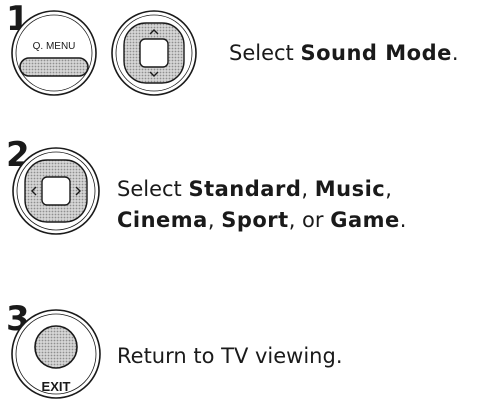 This screenshot has width=482, height=405. What do you see at coordinates (265, 53) in the screenshot?
I see `step-1-text-prefix: Select` at bounding box center [265, 53].